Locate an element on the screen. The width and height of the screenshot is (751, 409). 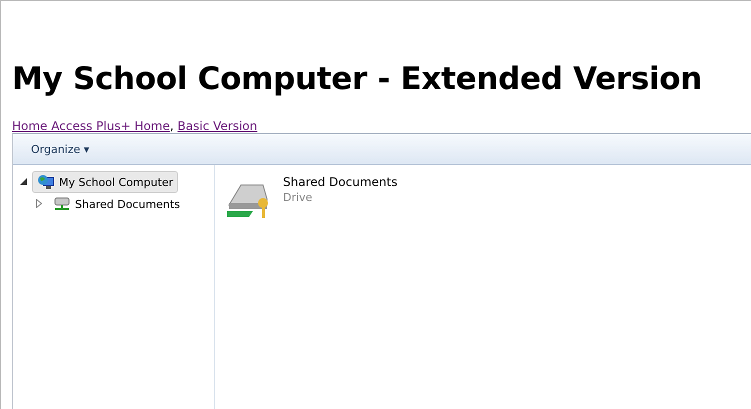
network-drive-icon is located at coordinates (62, 204).